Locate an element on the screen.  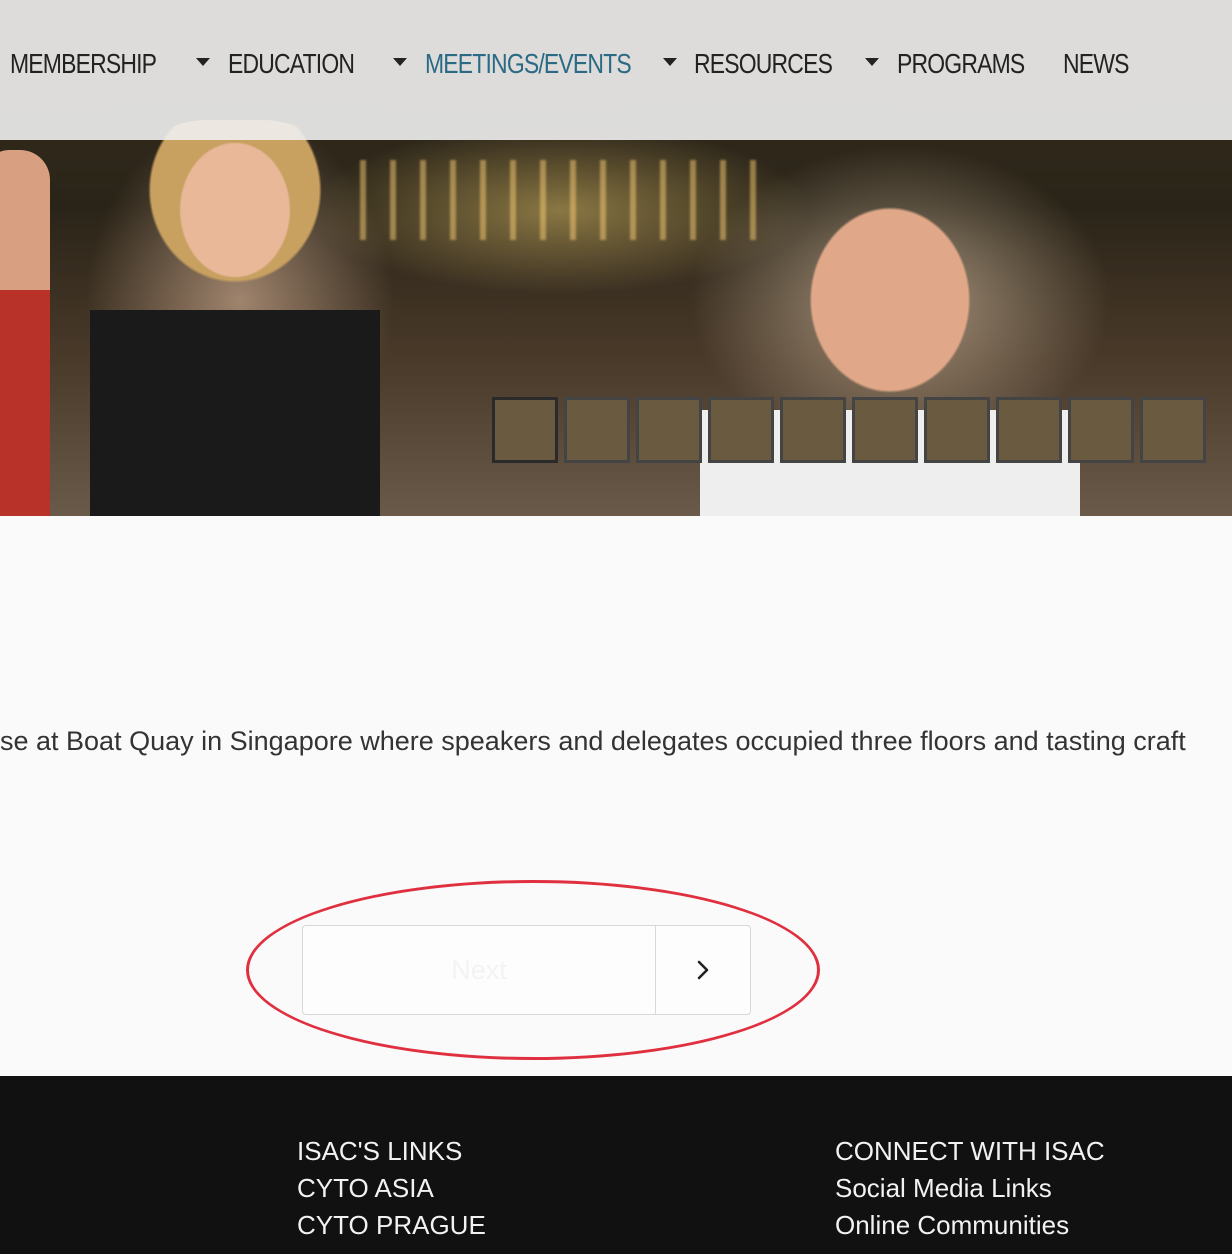
photo-person-left is located at coordinates (235, 318).